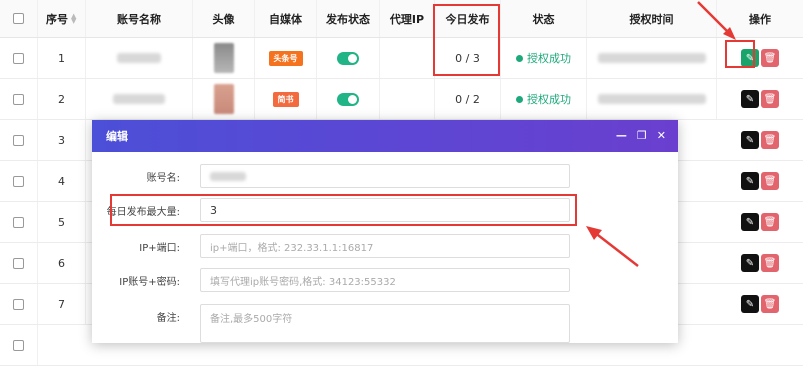  Describe the element at coordinates (468, 58) in the screenshot. I see `row-today-publish: 0 / 3` at that location.